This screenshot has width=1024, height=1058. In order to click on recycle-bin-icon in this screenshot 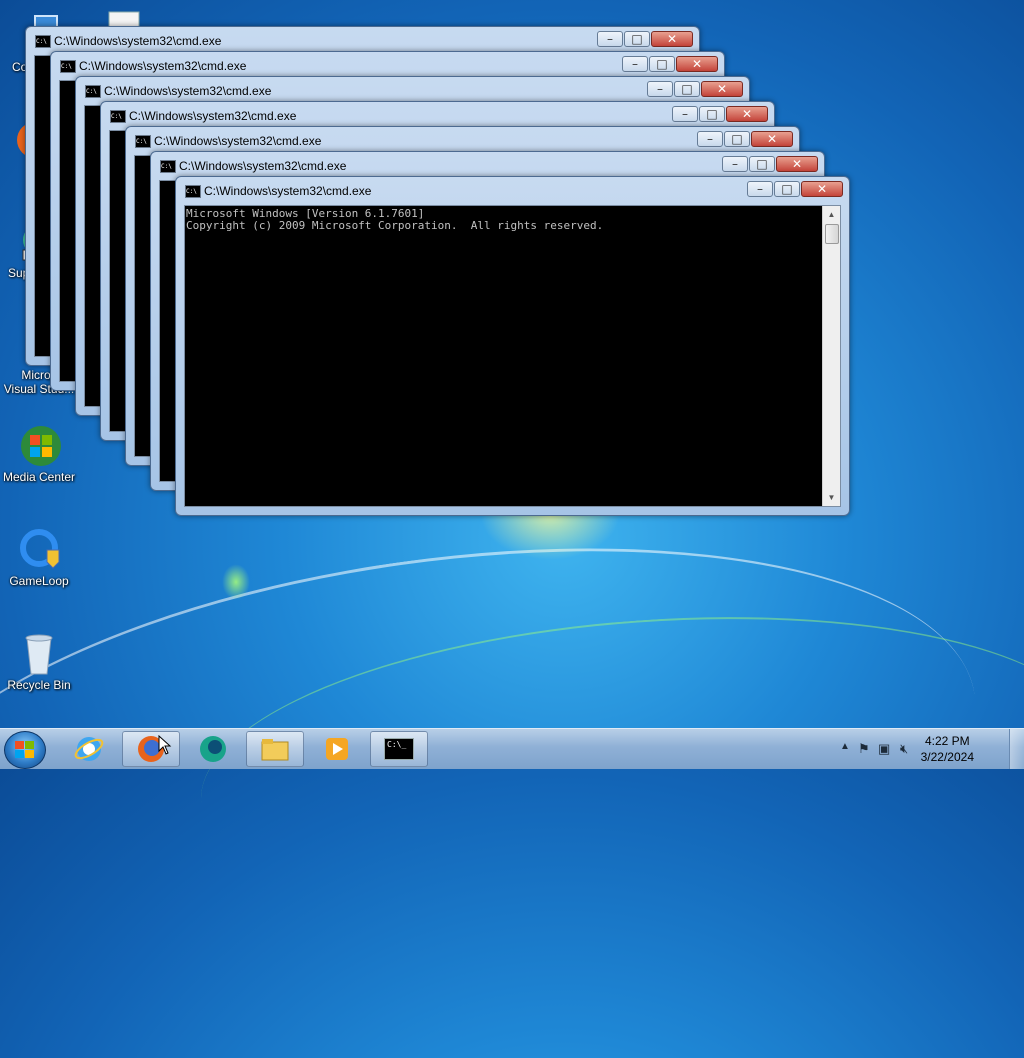, I will do `click(39, 654)`.